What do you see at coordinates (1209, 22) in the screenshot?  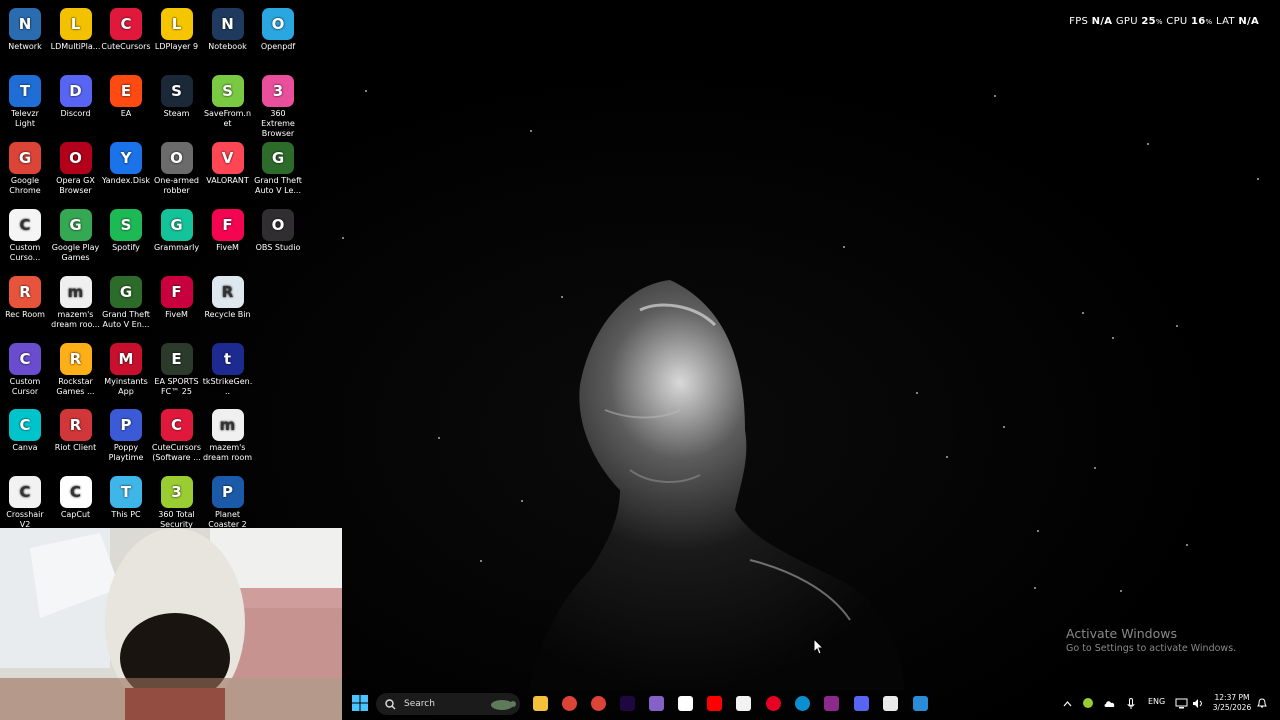 I see `cpu-unit: %` at bounding box center [1209, 22].